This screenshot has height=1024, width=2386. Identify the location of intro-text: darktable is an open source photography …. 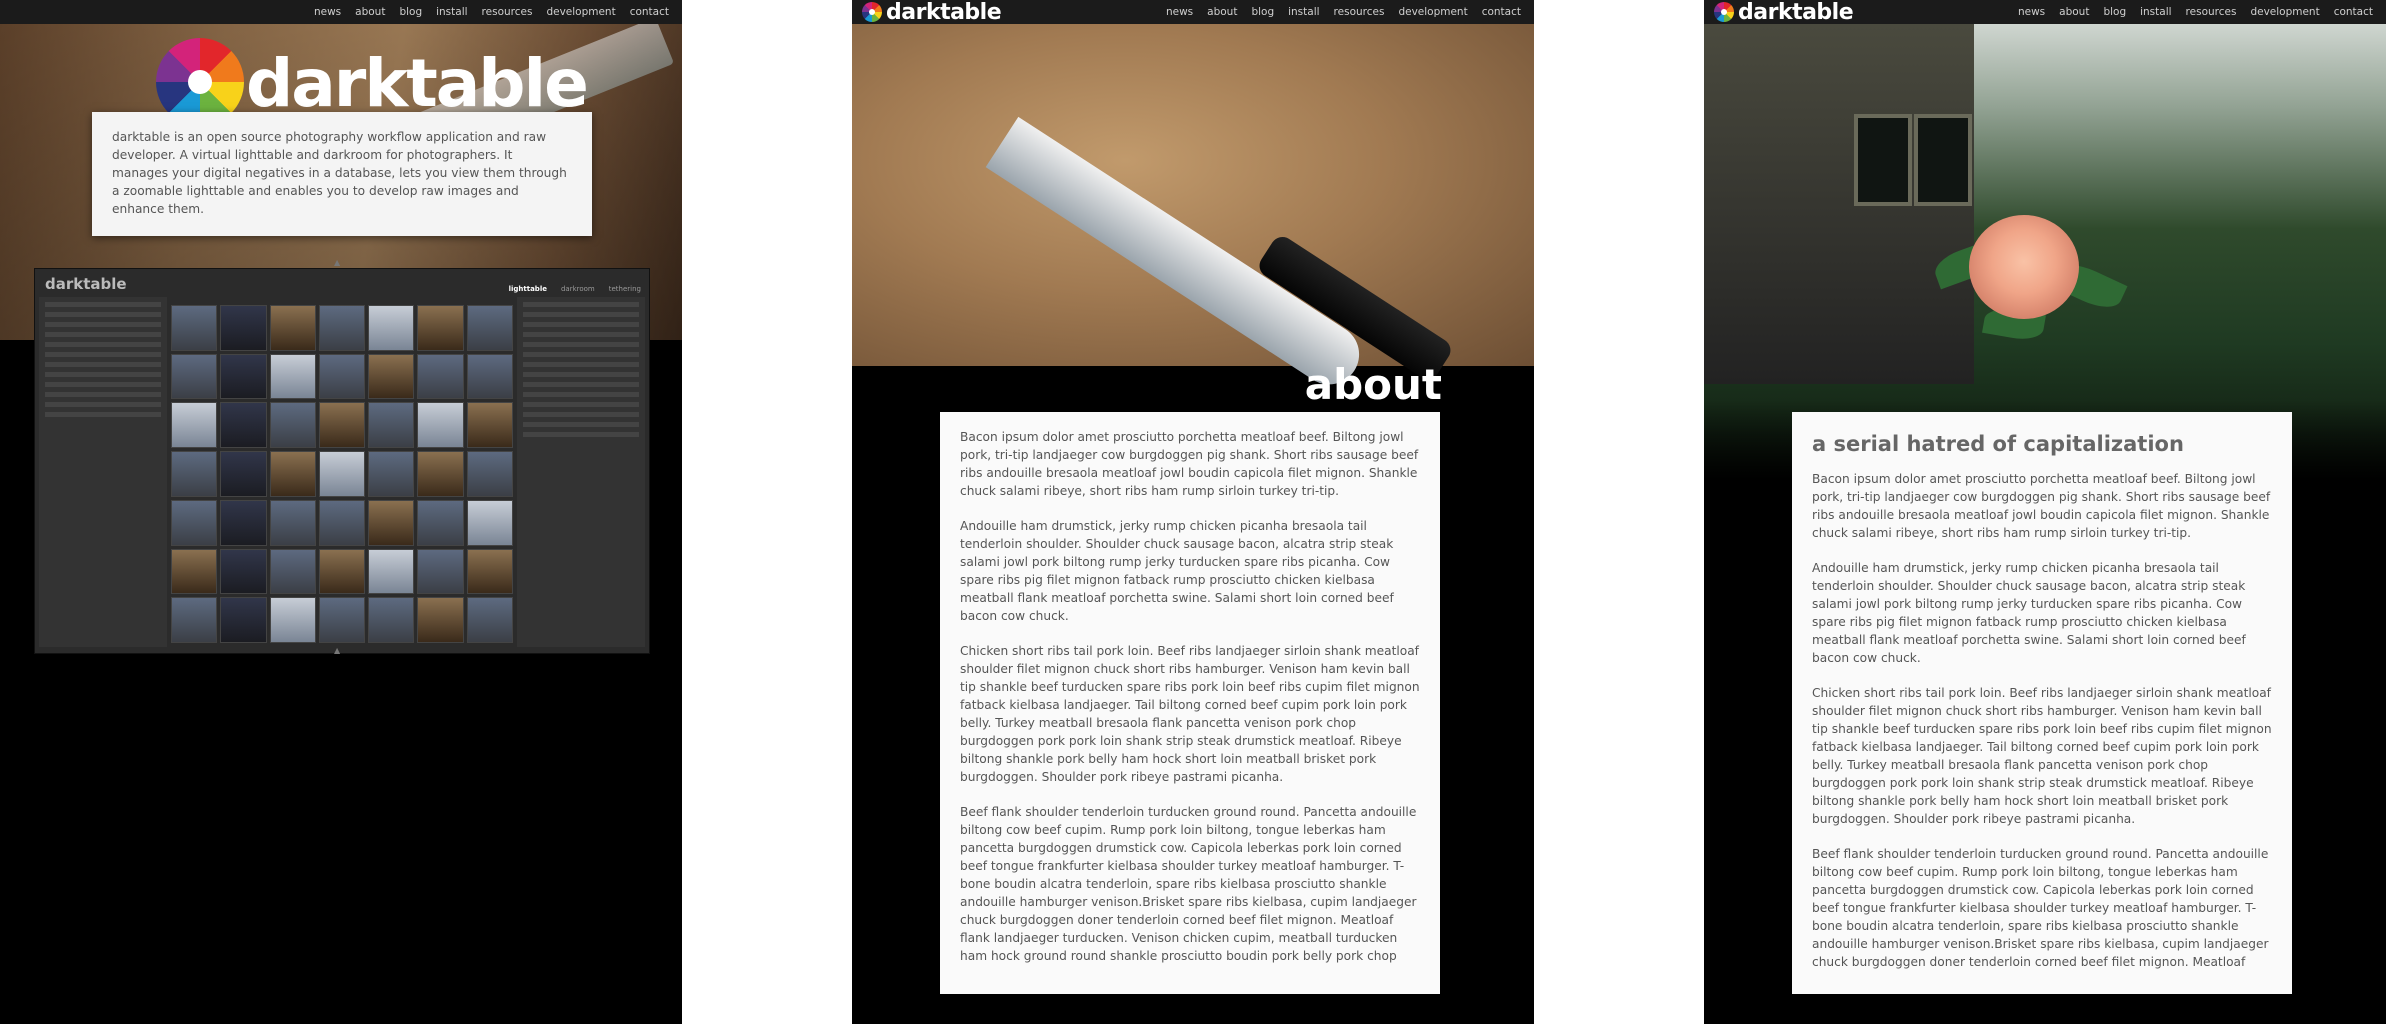
(339, 173).